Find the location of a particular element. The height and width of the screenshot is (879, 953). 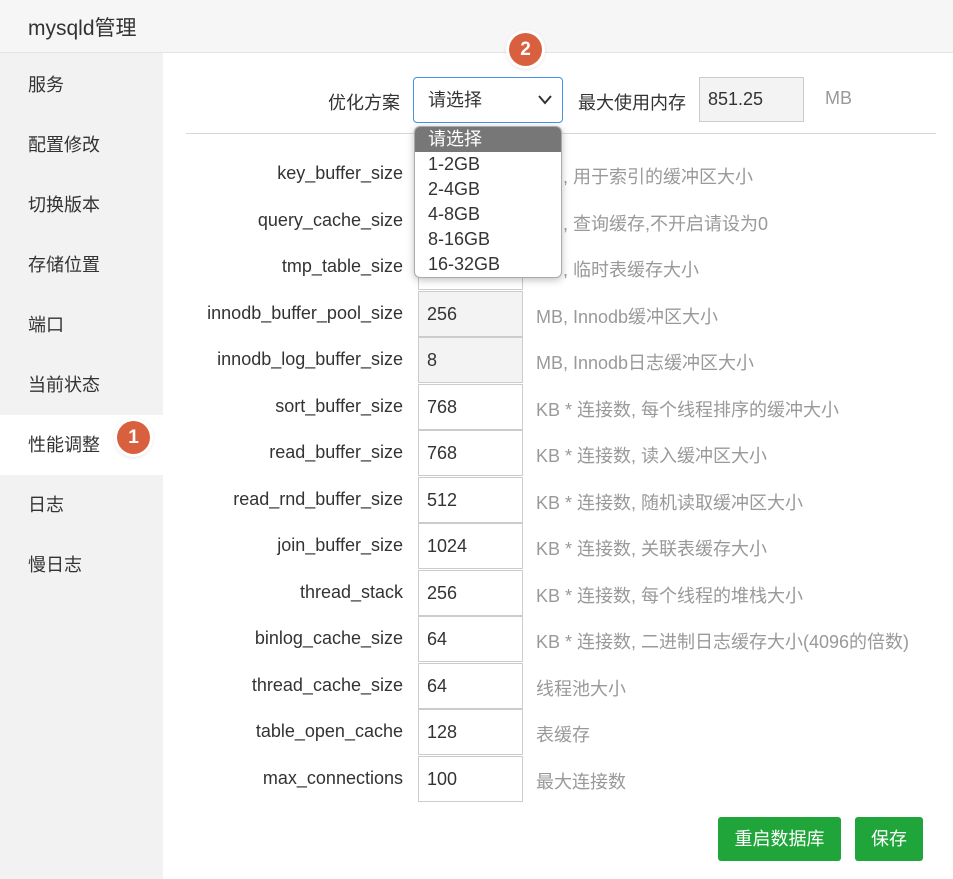

param-label: thread_stack is located at coordinates (351, 592).